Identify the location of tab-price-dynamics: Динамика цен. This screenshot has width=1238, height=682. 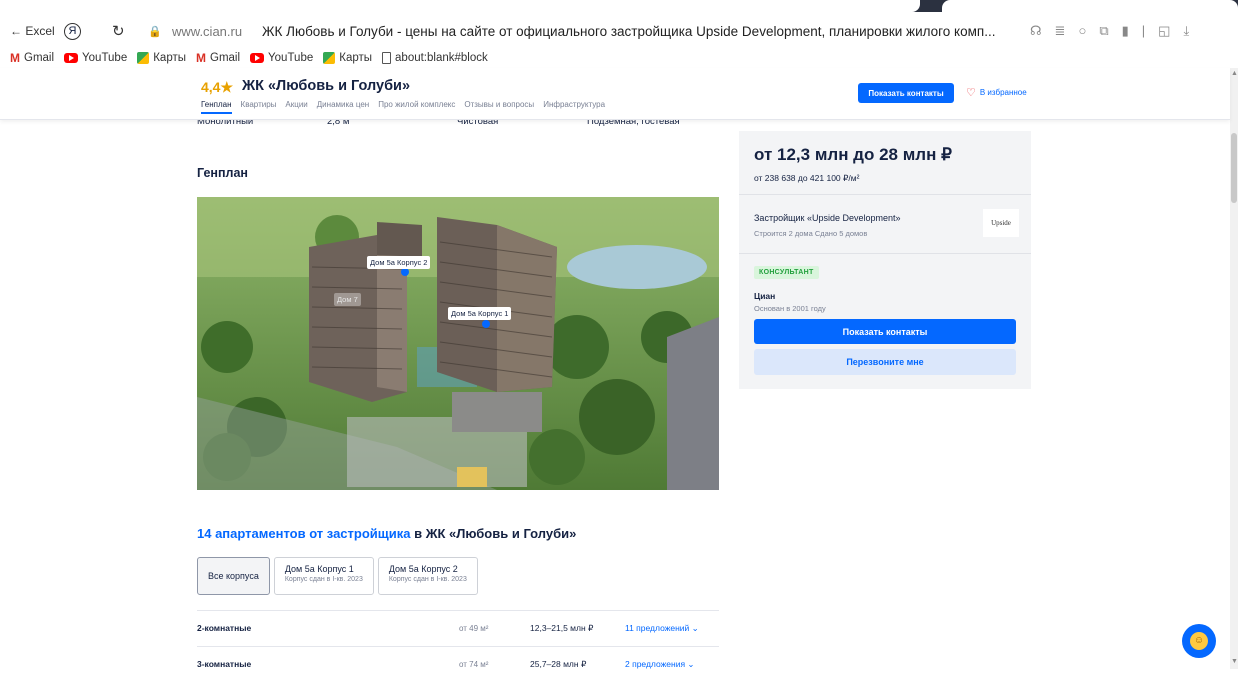
(343, 107).